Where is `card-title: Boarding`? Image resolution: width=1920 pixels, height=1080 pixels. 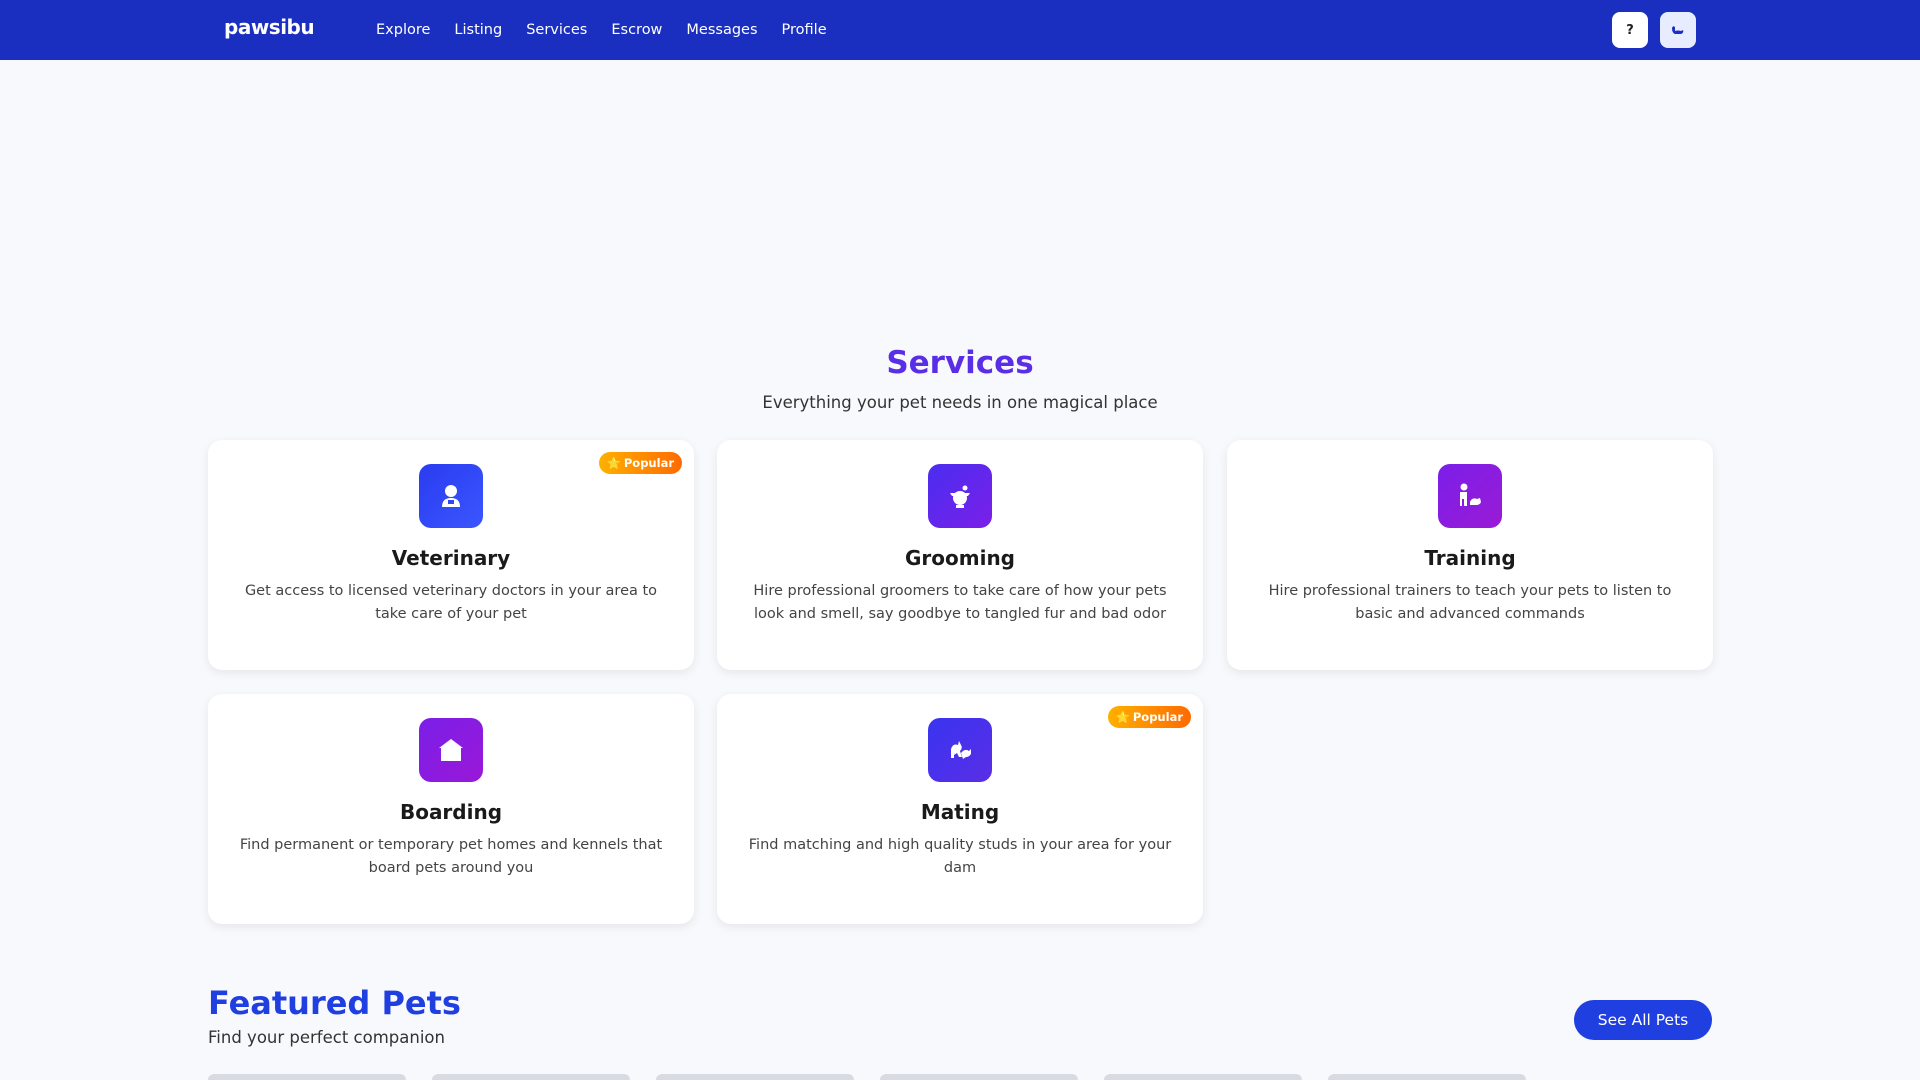
card-title: Boarding is located at coordinates (451, 812).